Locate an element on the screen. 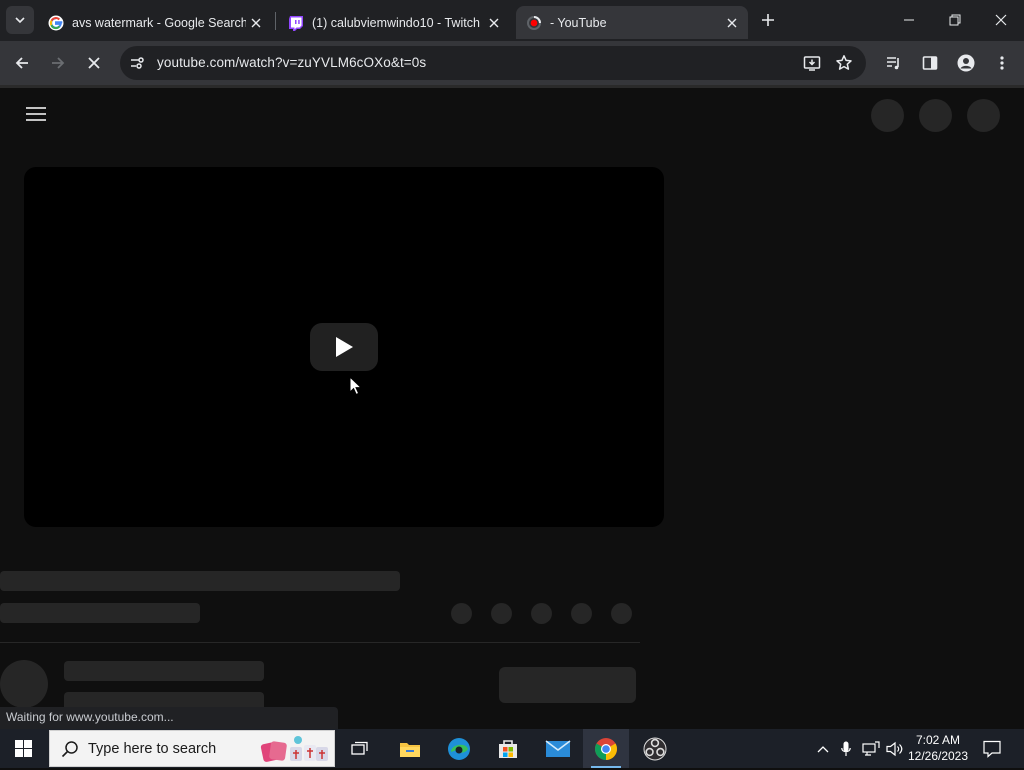  mouse-cursor is located at coordinates (356, 385).